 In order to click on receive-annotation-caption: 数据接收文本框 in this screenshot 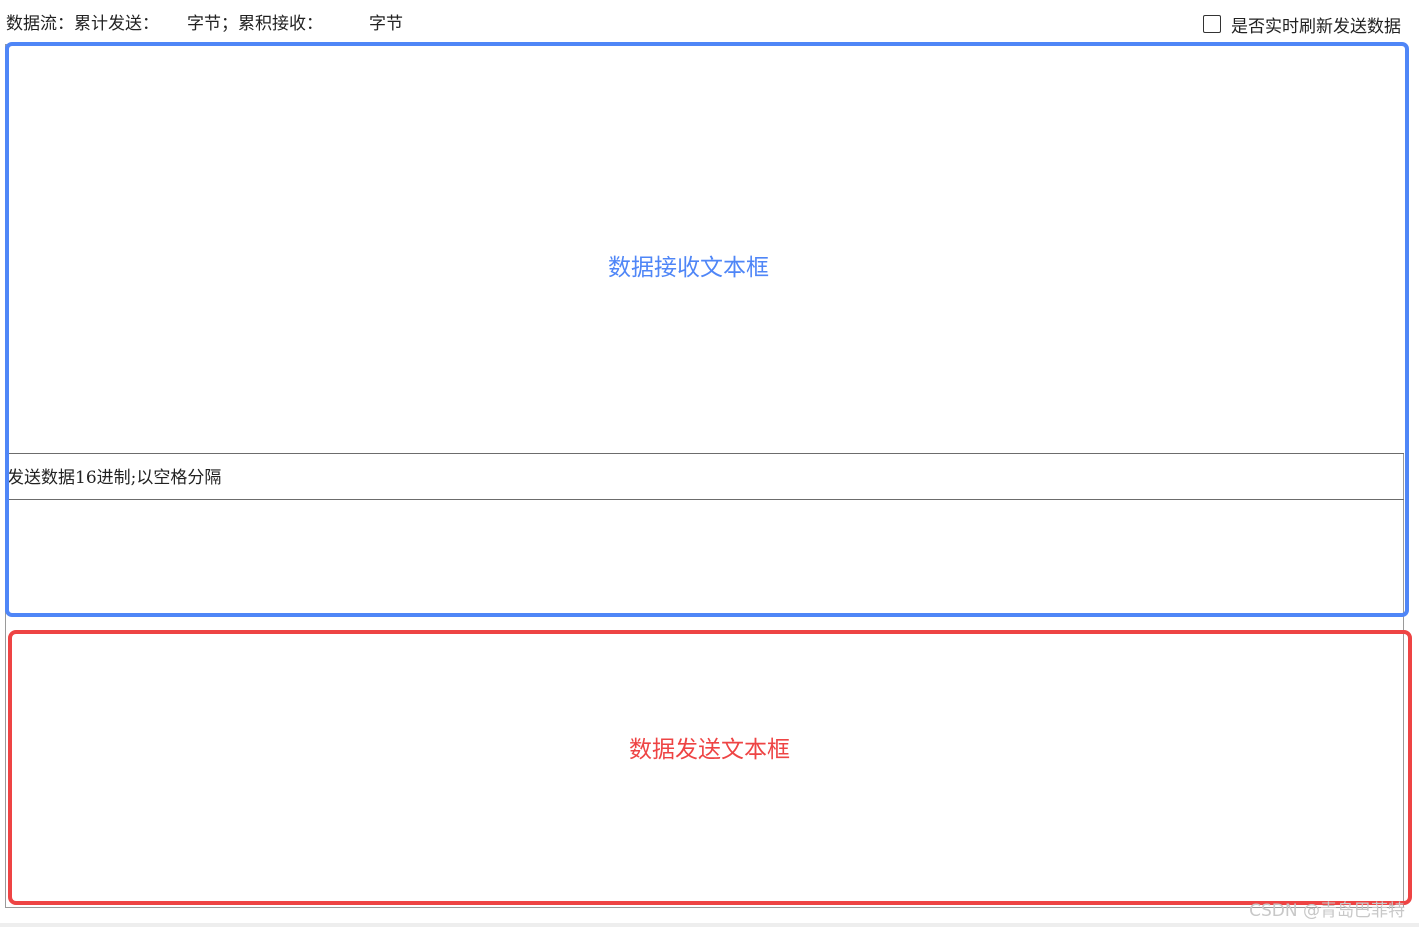, I will do `click(688, 268)`.